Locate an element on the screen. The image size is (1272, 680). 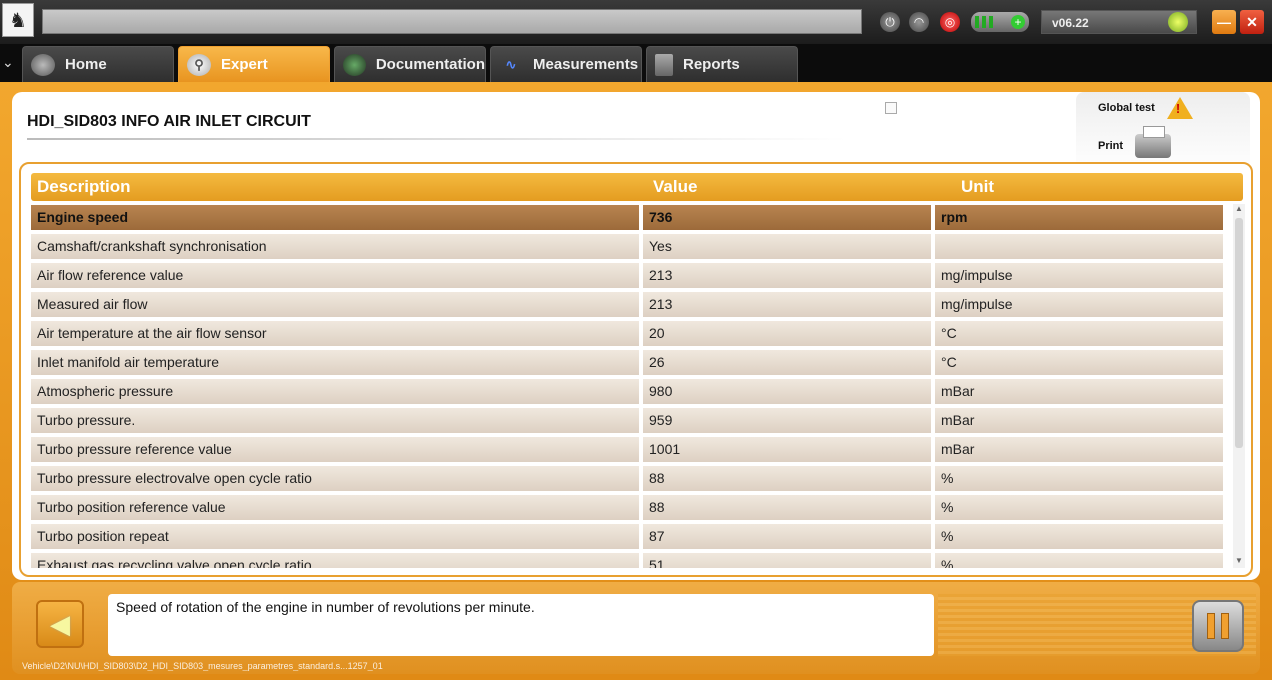
table-row: Camshaft/crankshaft synchronisation Yes is located at coordinates (629, 247).